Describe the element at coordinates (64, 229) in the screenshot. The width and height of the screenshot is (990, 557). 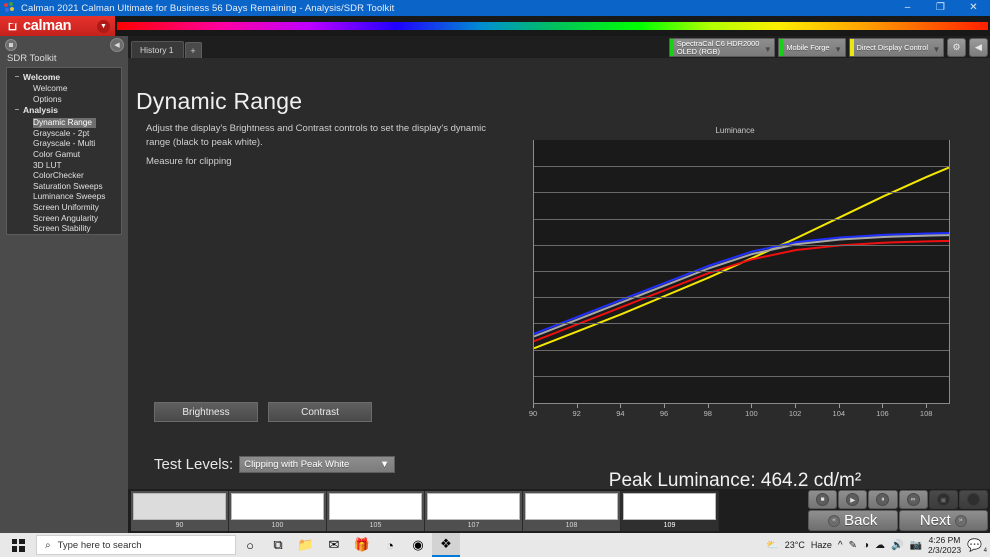
I see `sidebar-item-screen-stability: Screen Stability` at that location.